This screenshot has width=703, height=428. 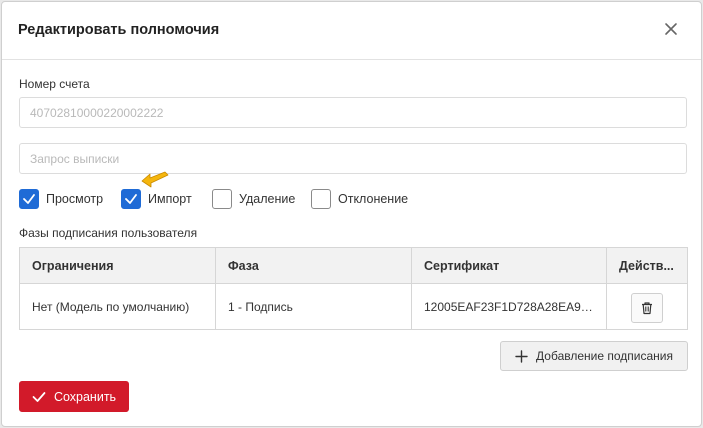 I want to click on account-number-label: Номер счета, so click(x=54, y=84).